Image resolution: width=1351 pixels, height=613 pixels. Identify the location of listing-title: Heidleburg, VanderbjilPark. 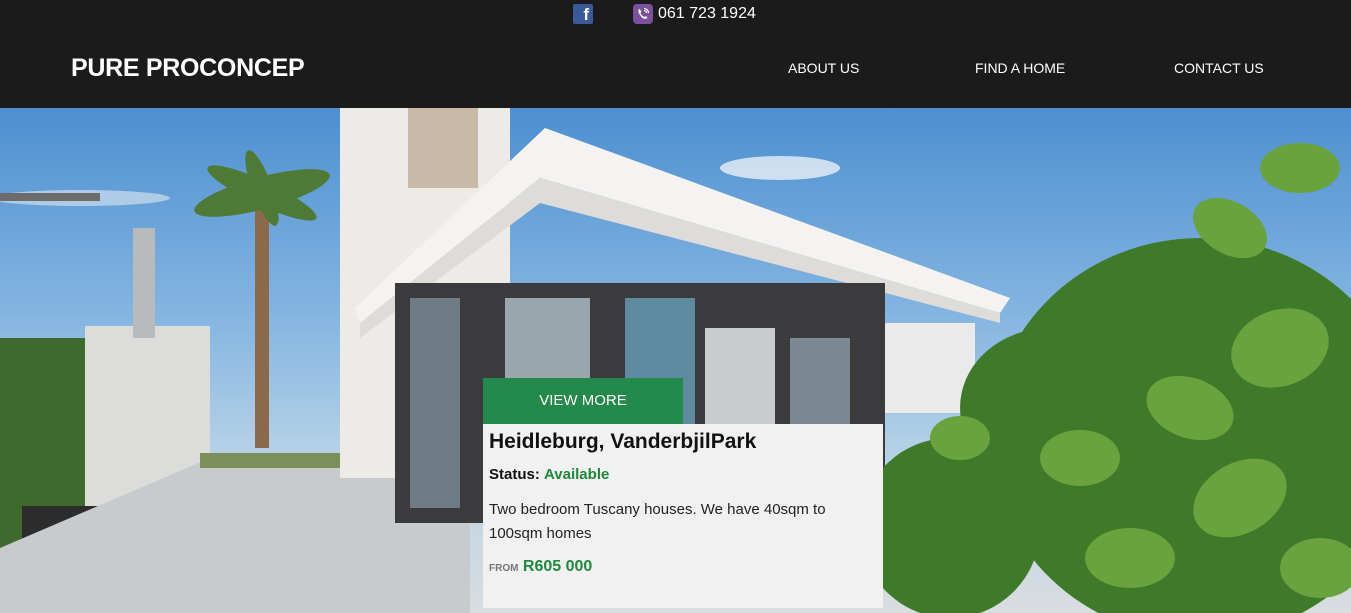
(623, 441).